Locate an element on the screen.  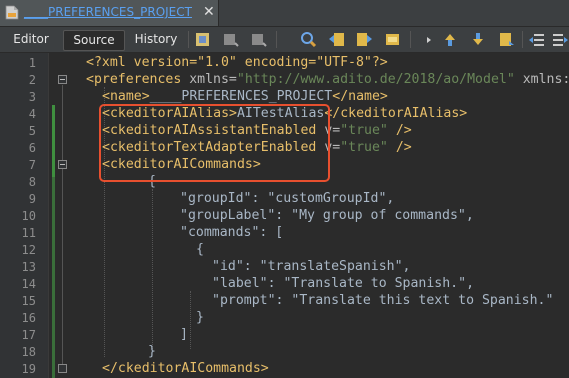
tab-title: ____PREFERENCES_PROJECT is located at coordinates (108, 12).